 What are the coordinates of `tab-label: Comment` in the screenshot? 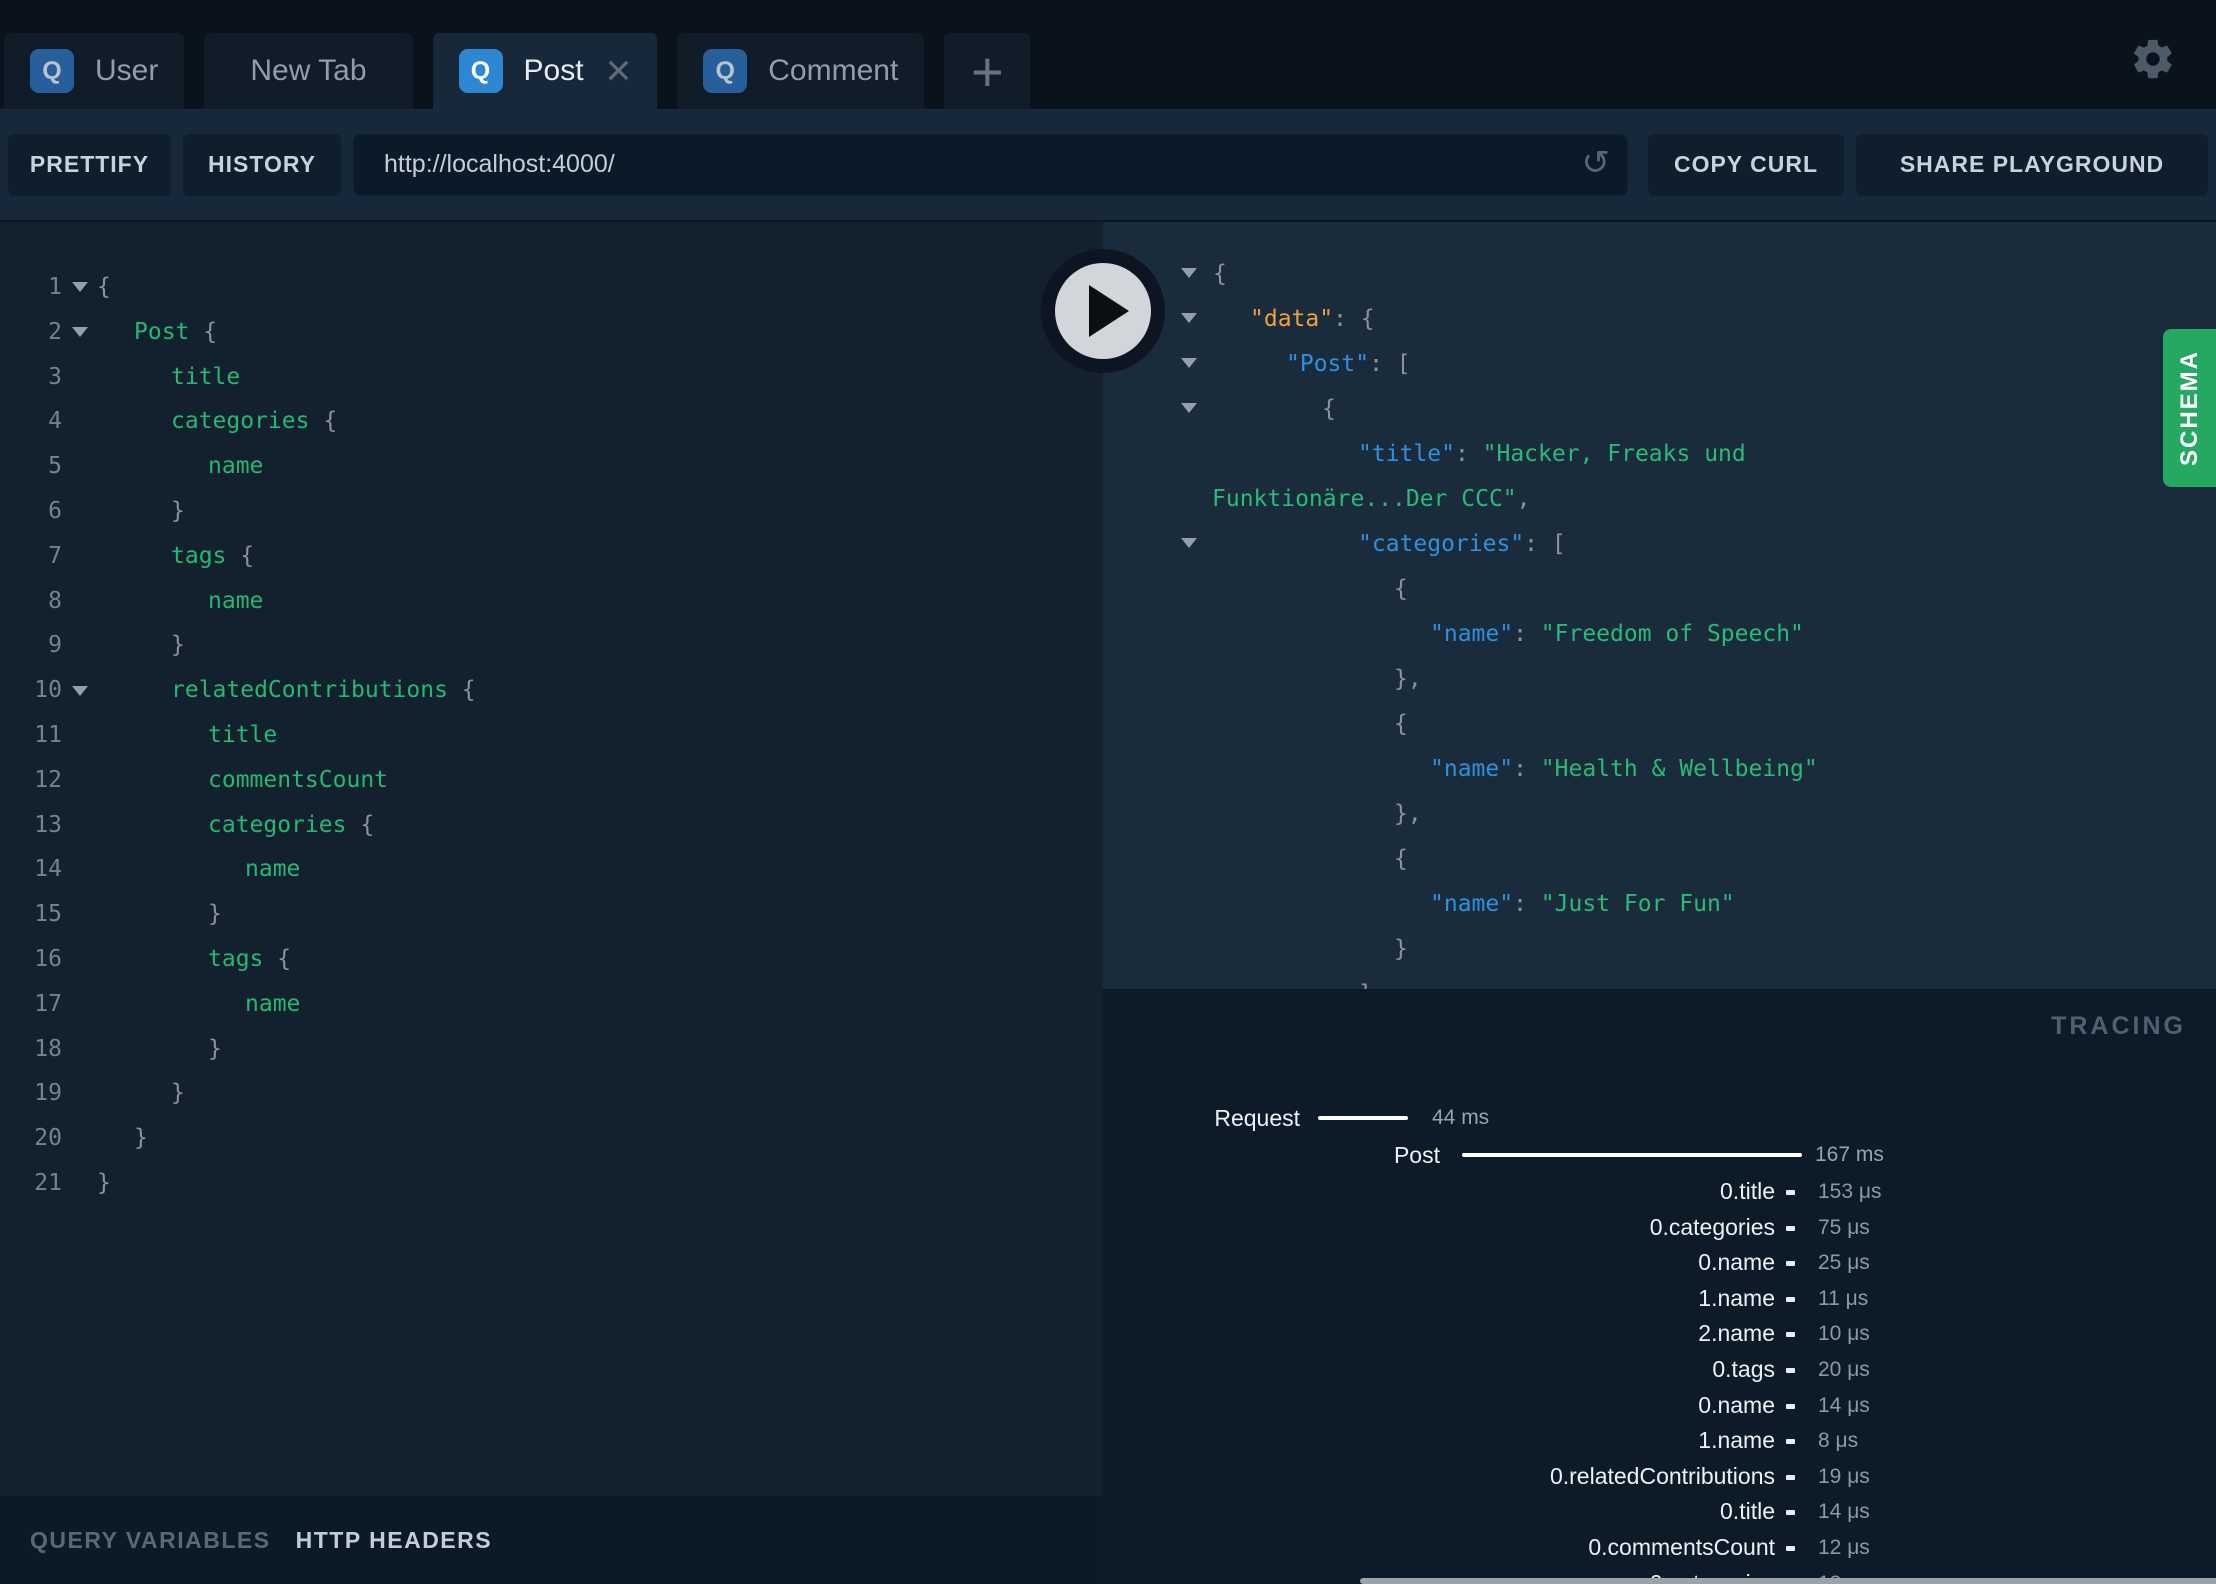 It's located at (833, 70).